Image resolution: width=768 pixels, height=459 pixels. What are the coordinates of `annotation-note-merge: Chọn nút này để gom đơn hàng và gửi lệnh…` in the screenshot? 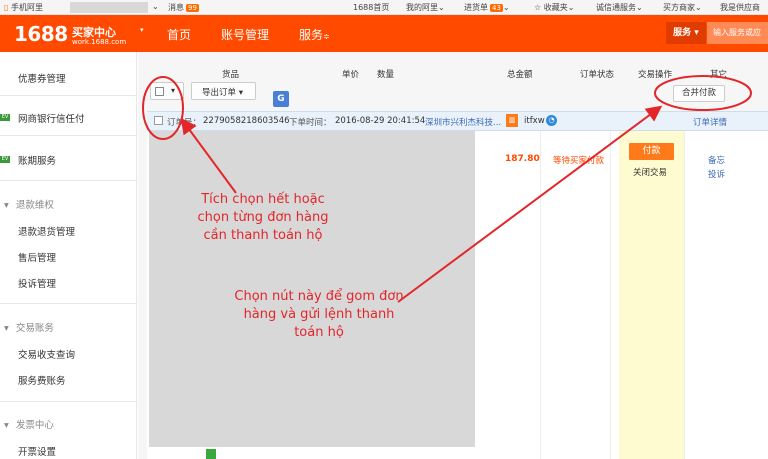 It's located at (319, 314).